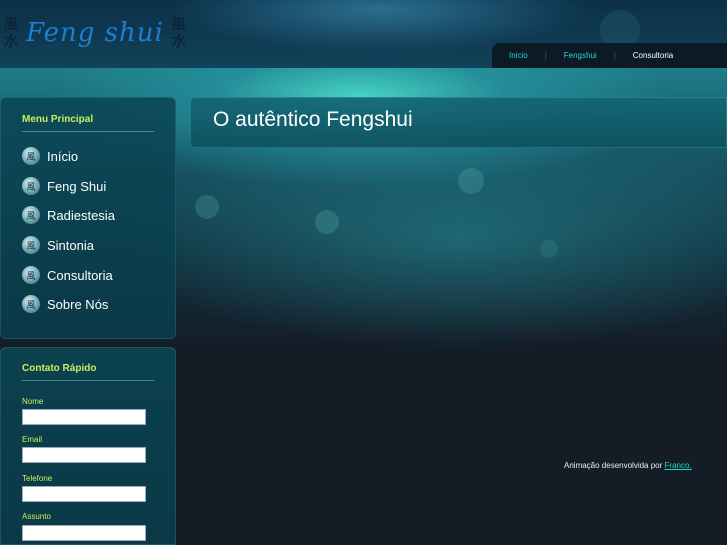 This screenshot has width=727, height=545. I want to click on menu-item-radiestesia: 風 Radiestesia, so click(68, 215).